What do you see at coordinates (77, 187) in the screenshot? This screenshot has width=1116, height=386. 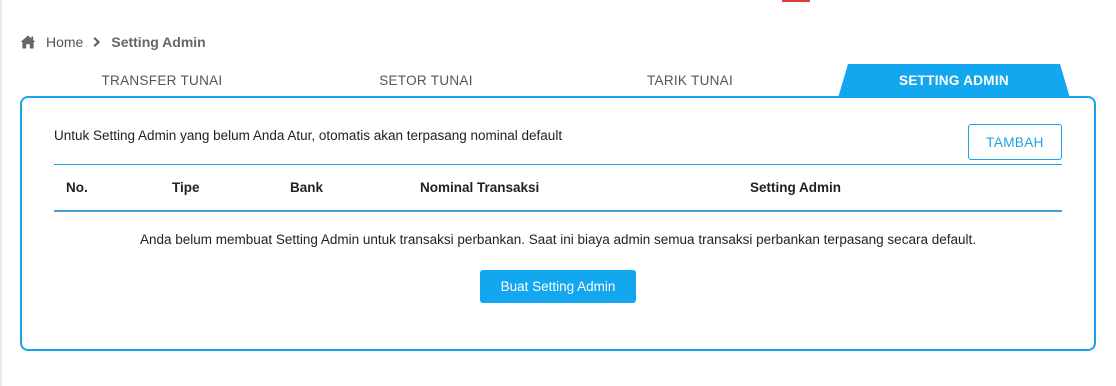 I see `column-header-no: No.` at bounding box center [77, 187].